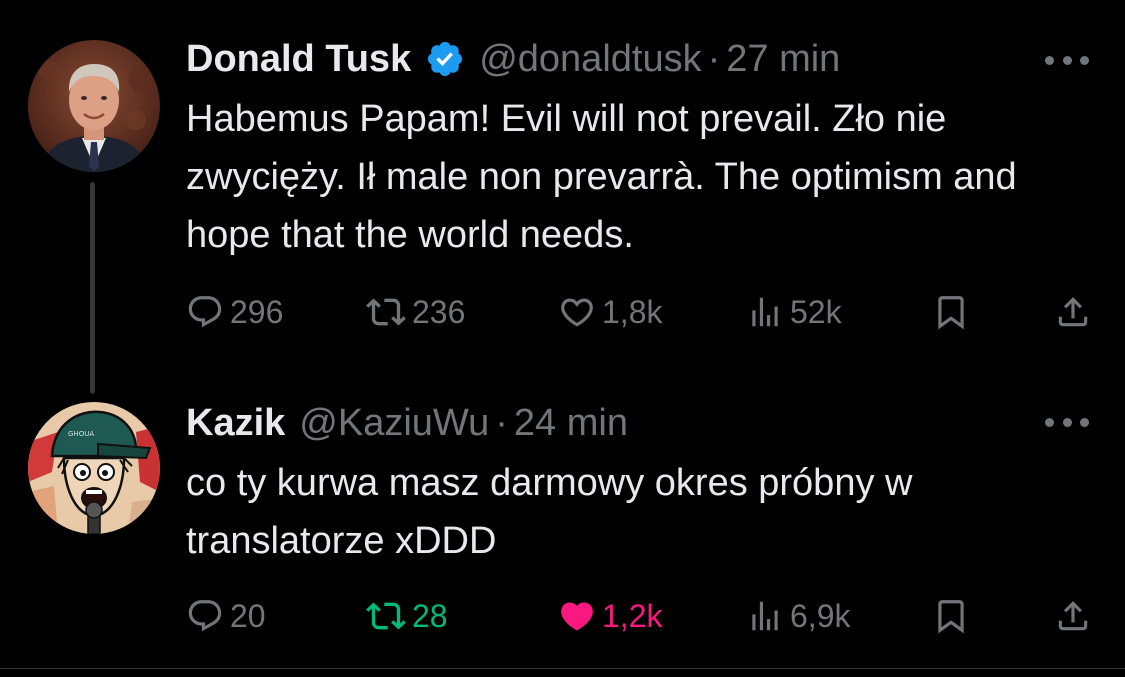  I want to click on cap-logo-text: GHOUA, so click(81, 434).